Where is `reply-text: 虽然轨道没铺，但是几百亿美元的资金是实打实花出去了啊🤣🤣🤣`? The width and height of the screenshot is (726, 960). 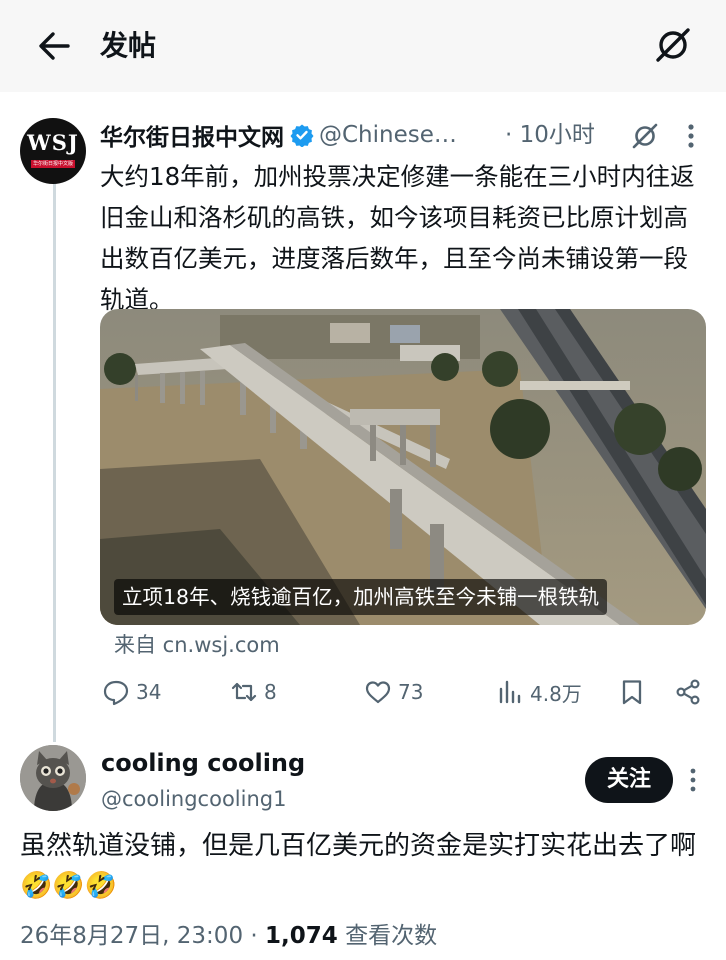
reply-text: 虽然轨道没铺，但是几百亿美元的资金是实打实花出去了啊🤣🤣🤣 is located at coordinates (358, 866).